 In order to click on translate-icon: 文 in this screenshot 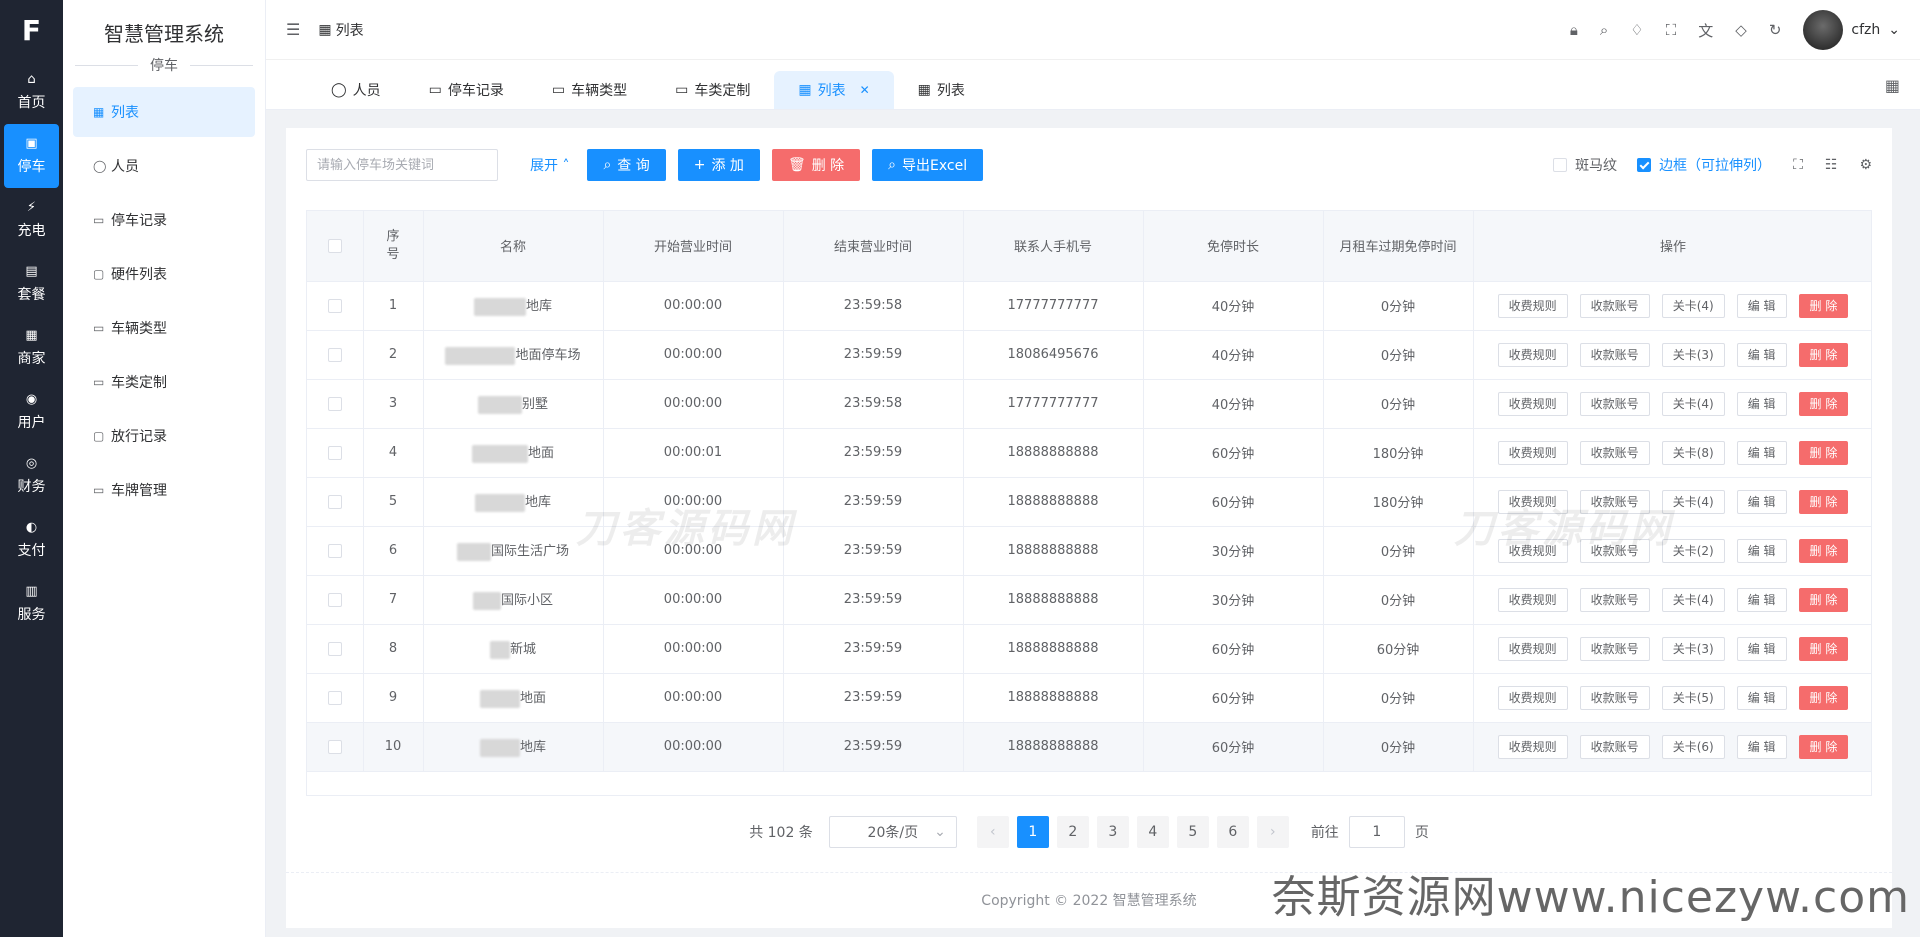, I will do `click(1705, 30)`.